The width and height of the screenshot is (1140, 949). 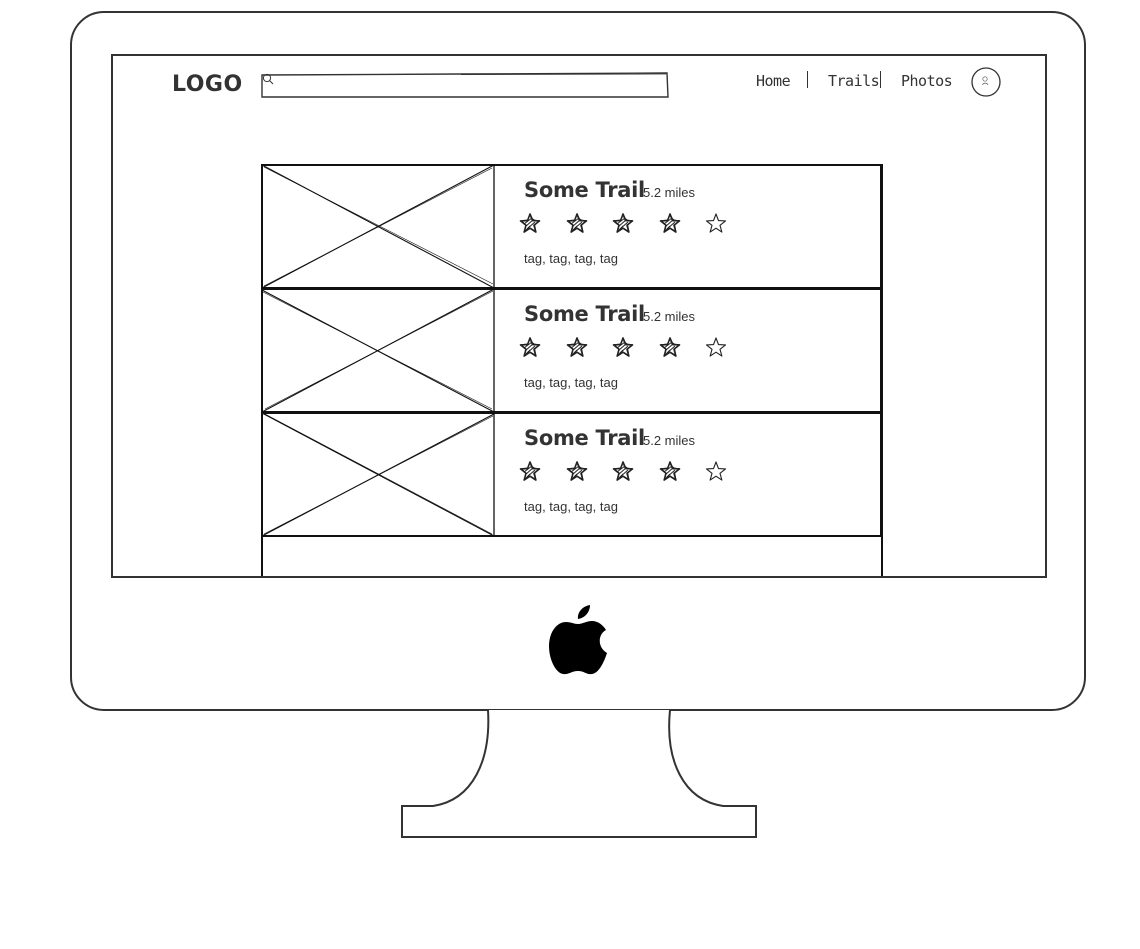 I want to click on apple-logo-icon, so click(x=578, y=640).